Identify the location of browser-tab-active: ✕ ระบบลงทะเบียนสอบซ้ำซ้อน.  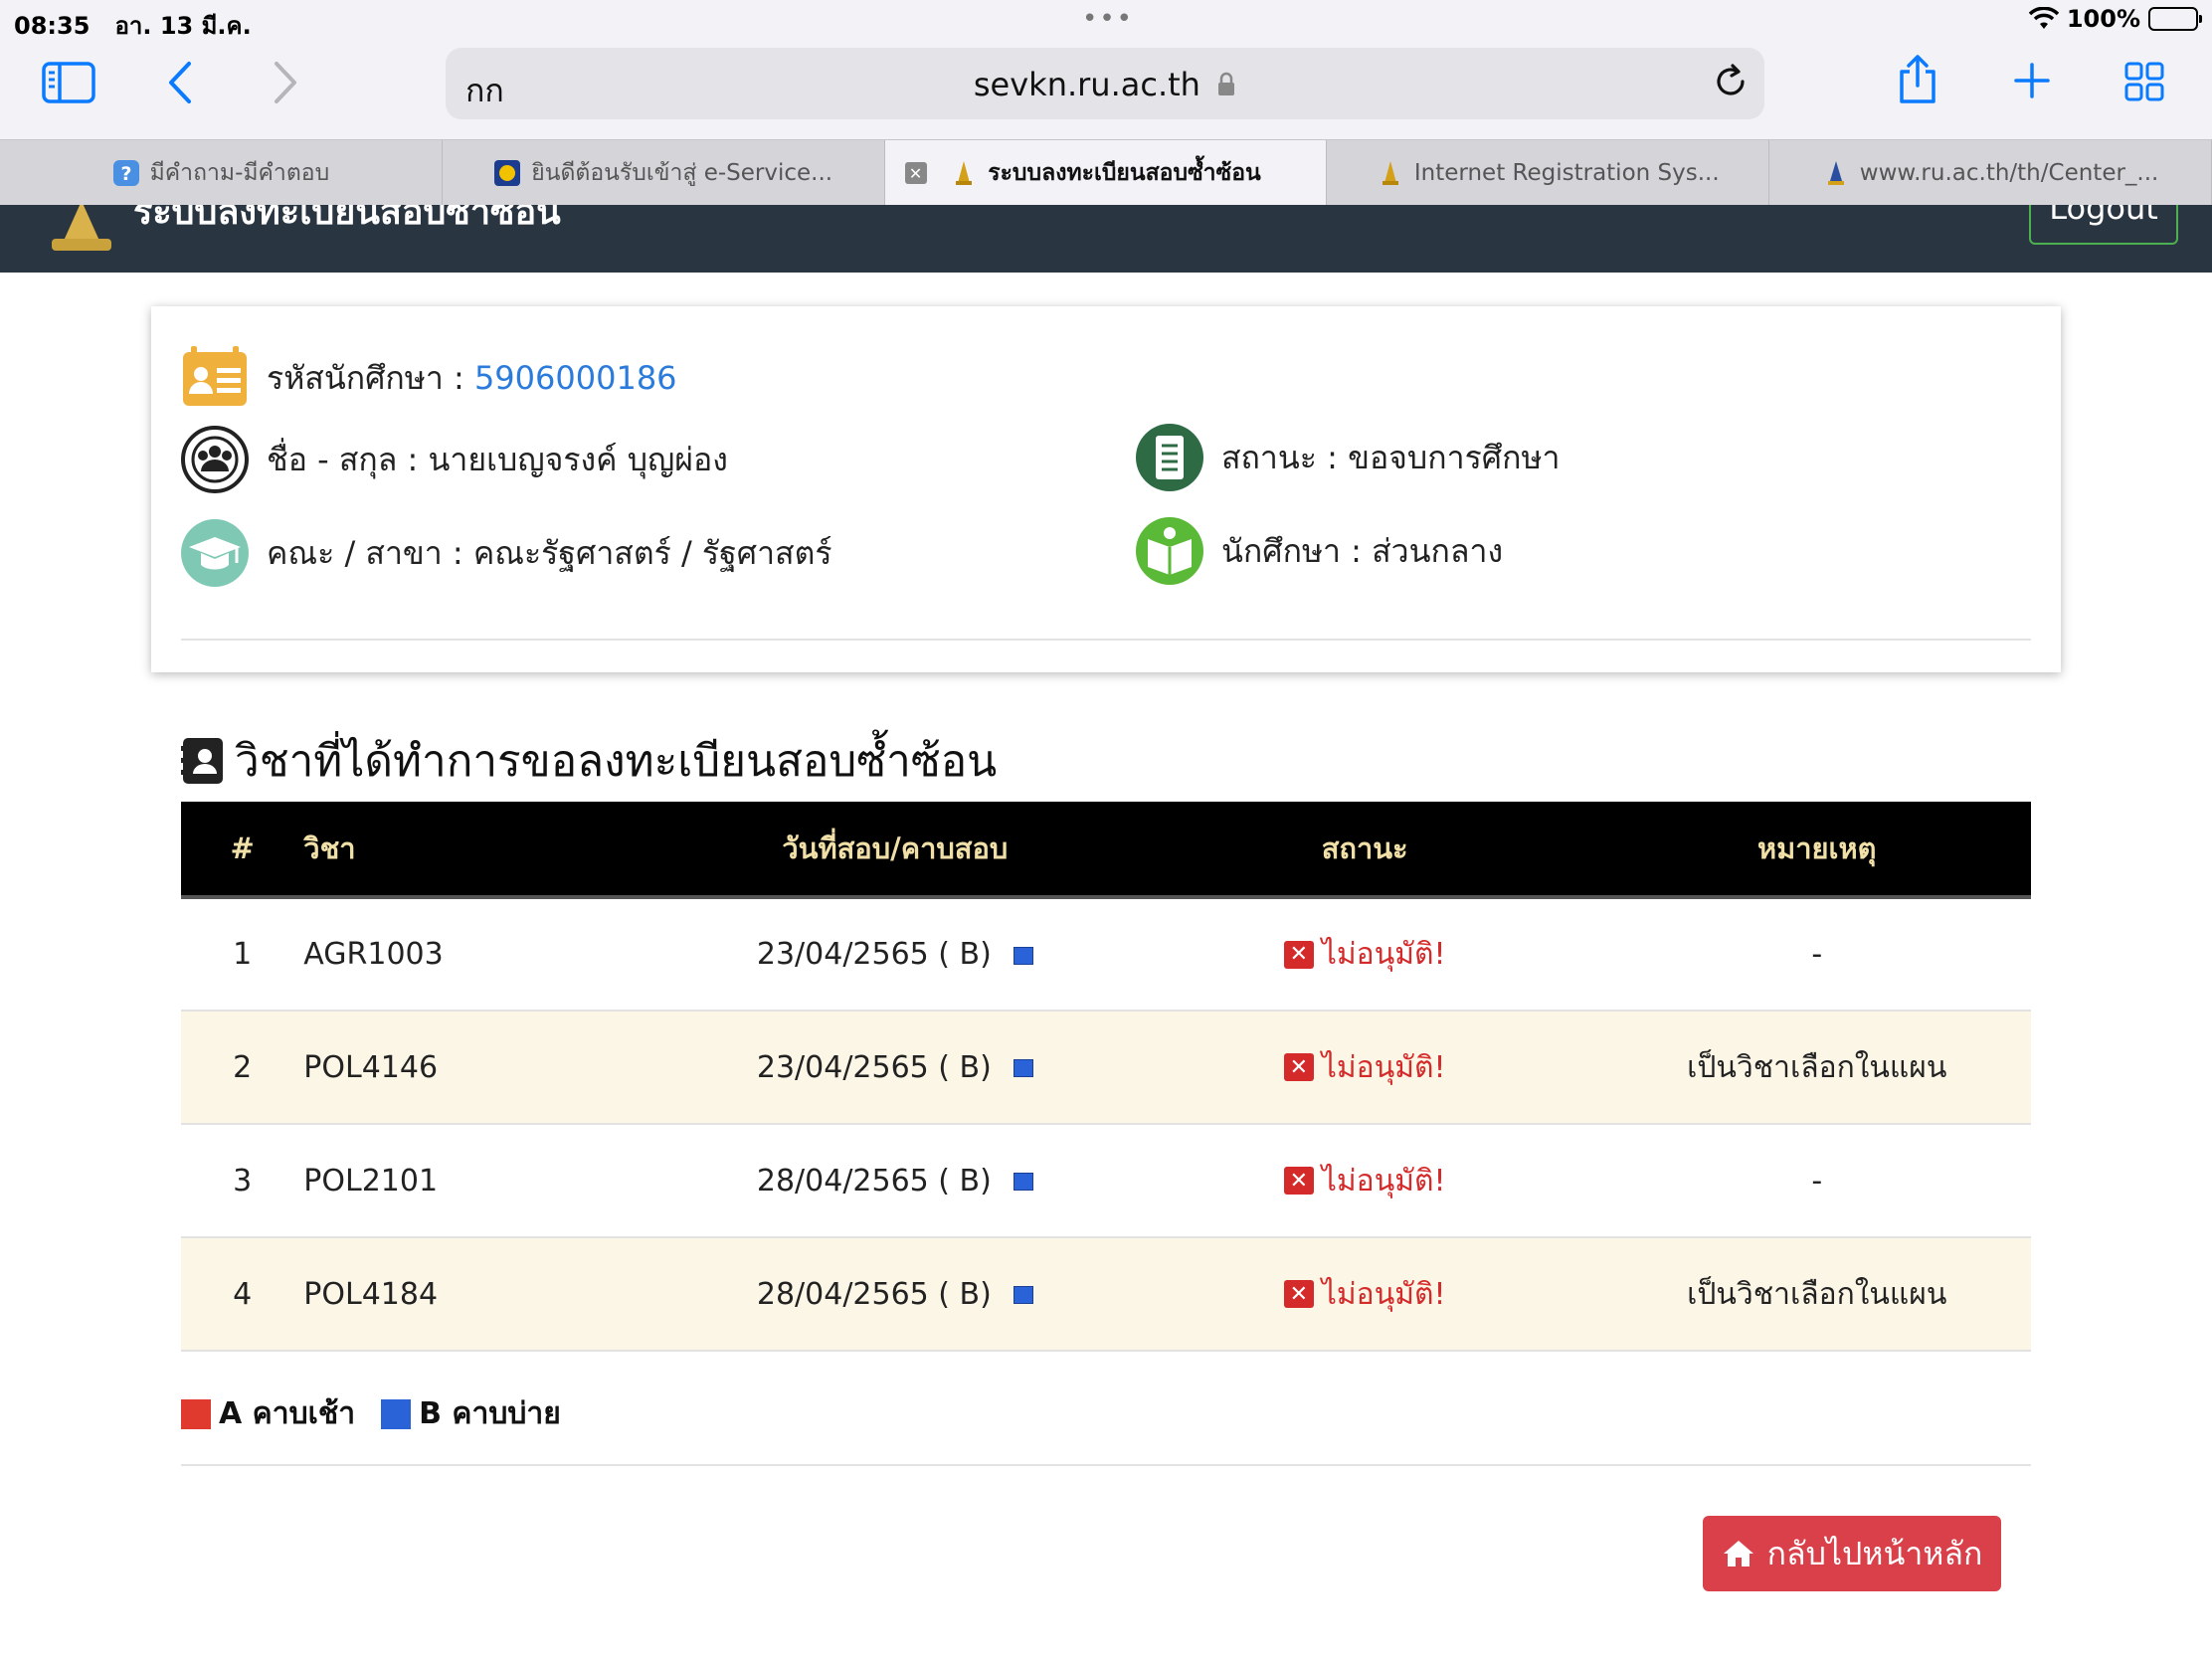
(1106, 173).